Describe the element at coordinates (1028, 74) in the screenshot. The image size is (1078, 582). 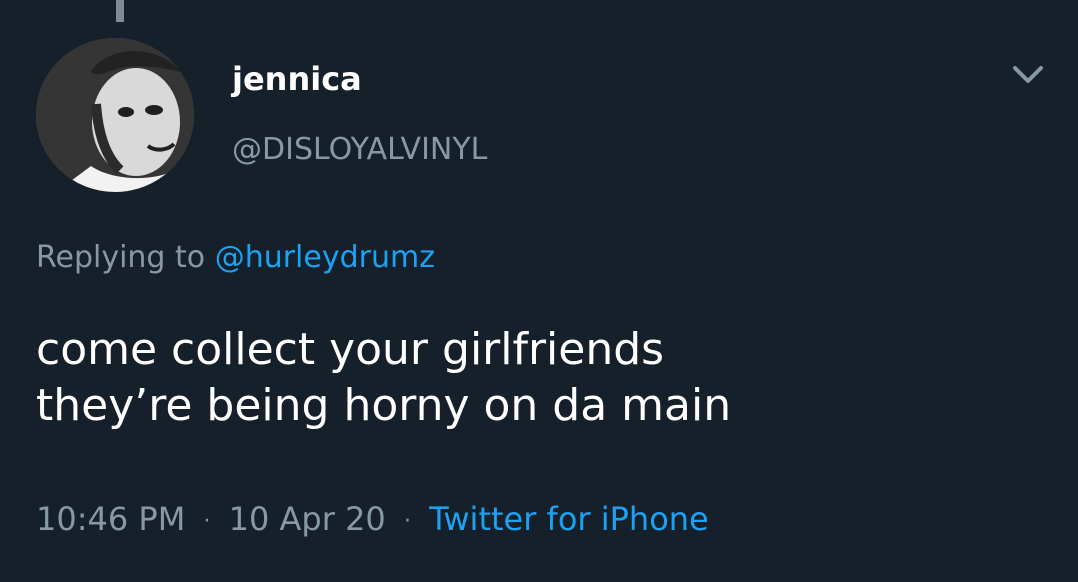
I see `chevron-down-icon` at that location.